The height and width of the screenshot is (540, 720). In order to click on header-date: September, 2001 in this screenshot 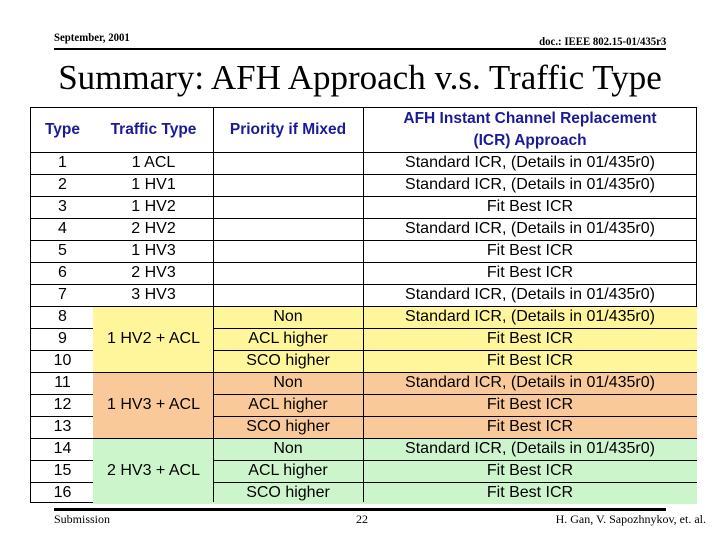, I will do `click(92, 37)`.